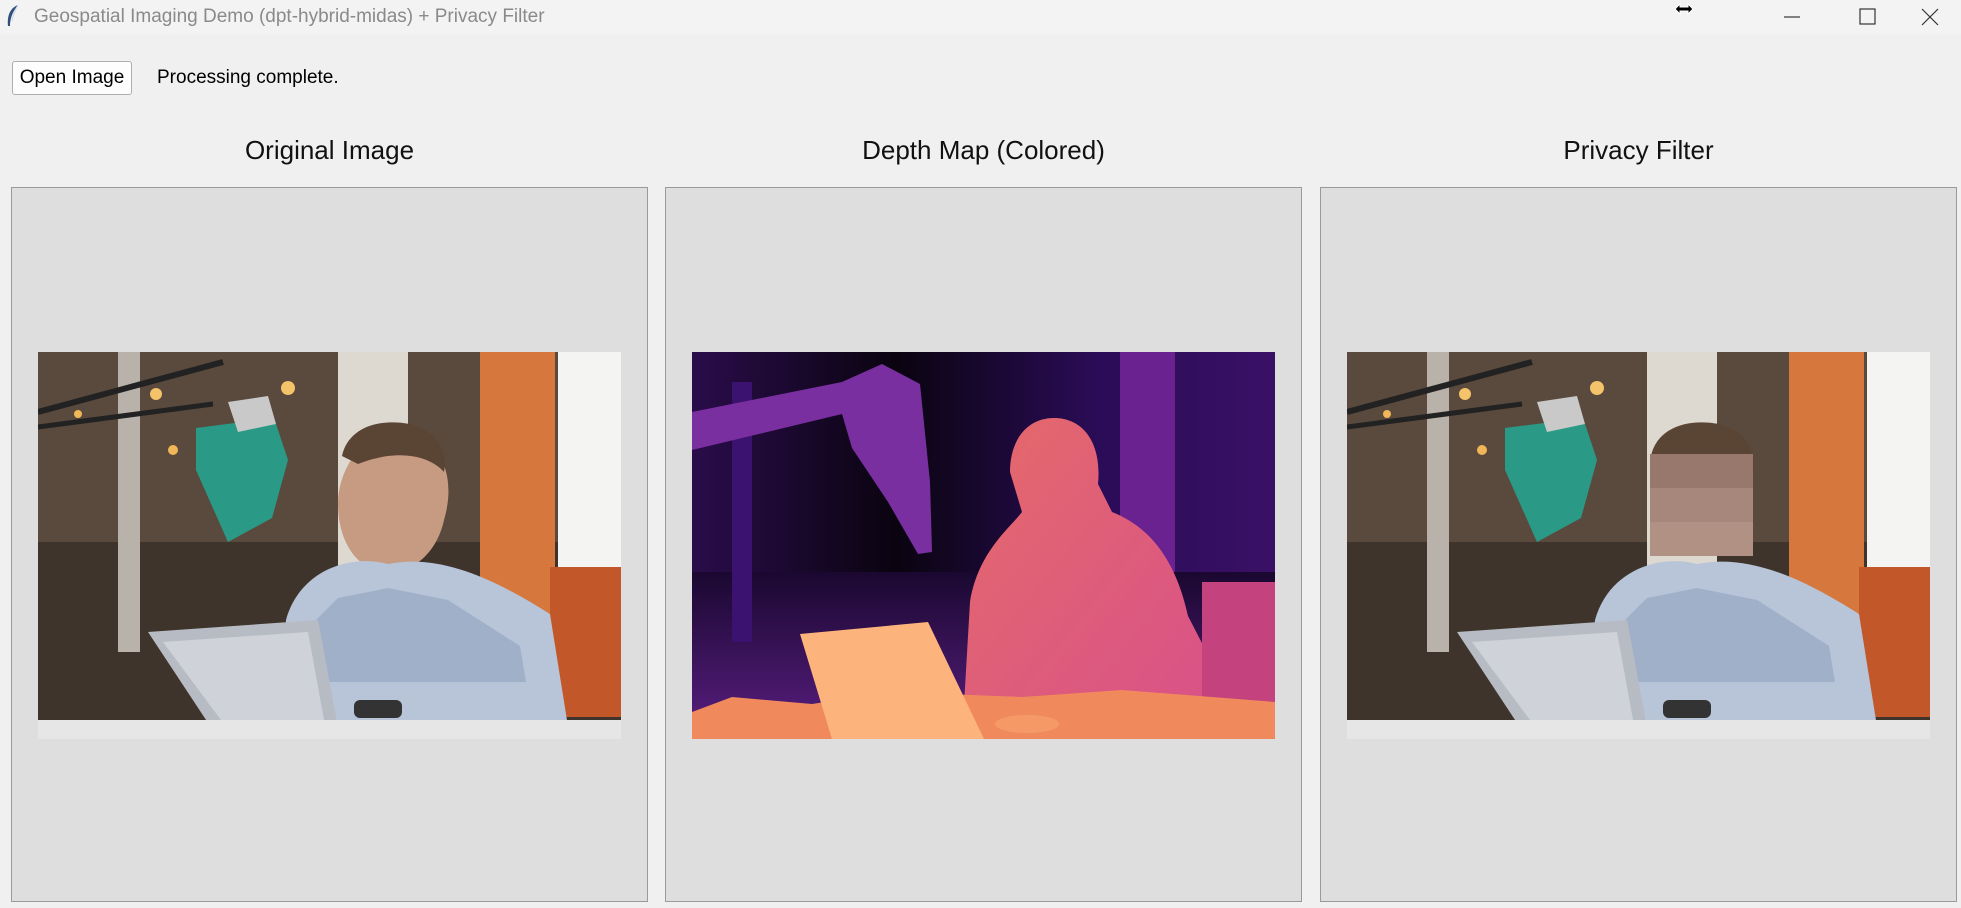 The width and height of the screenshot is (1961, 908). Describe the element at coordinates (329, 150) in the screenshot. I see `original-image-title: Original Image` at that location.